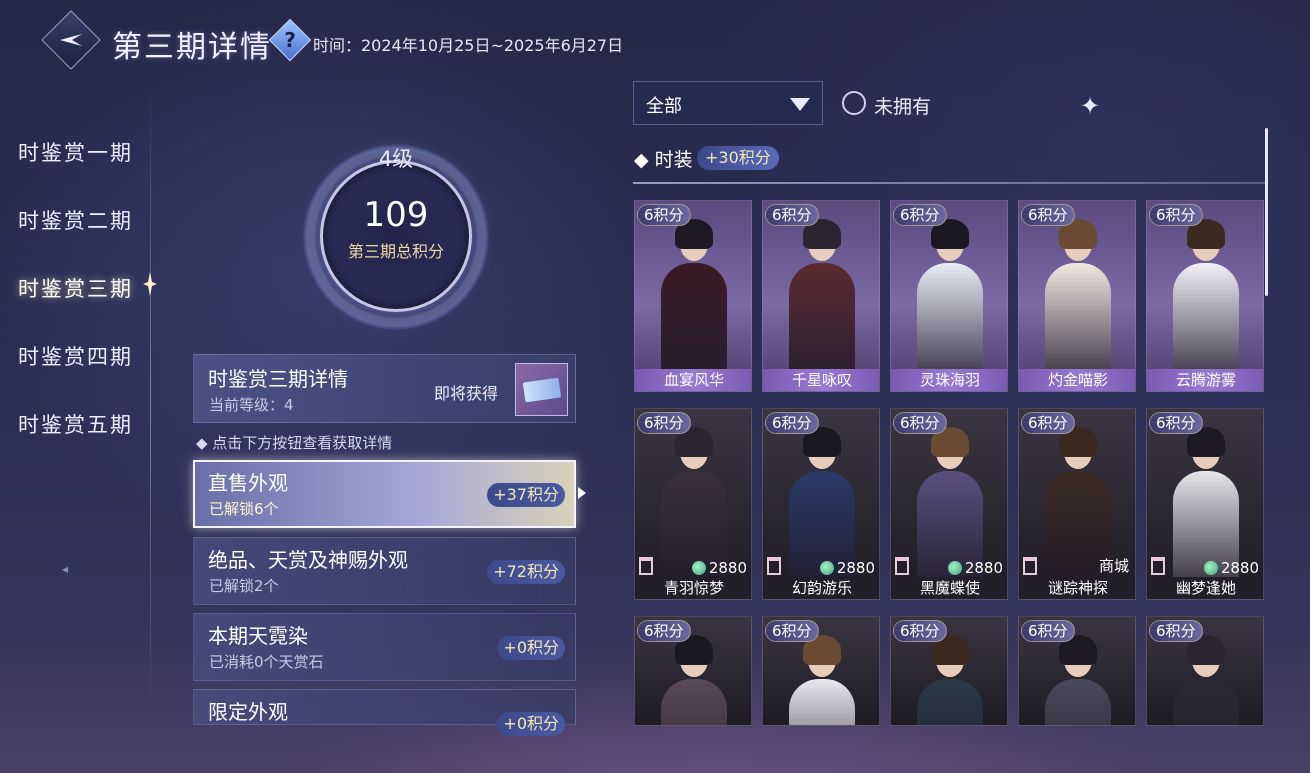  I want to click on section-title: ◆ 时装, so click(663, 160).